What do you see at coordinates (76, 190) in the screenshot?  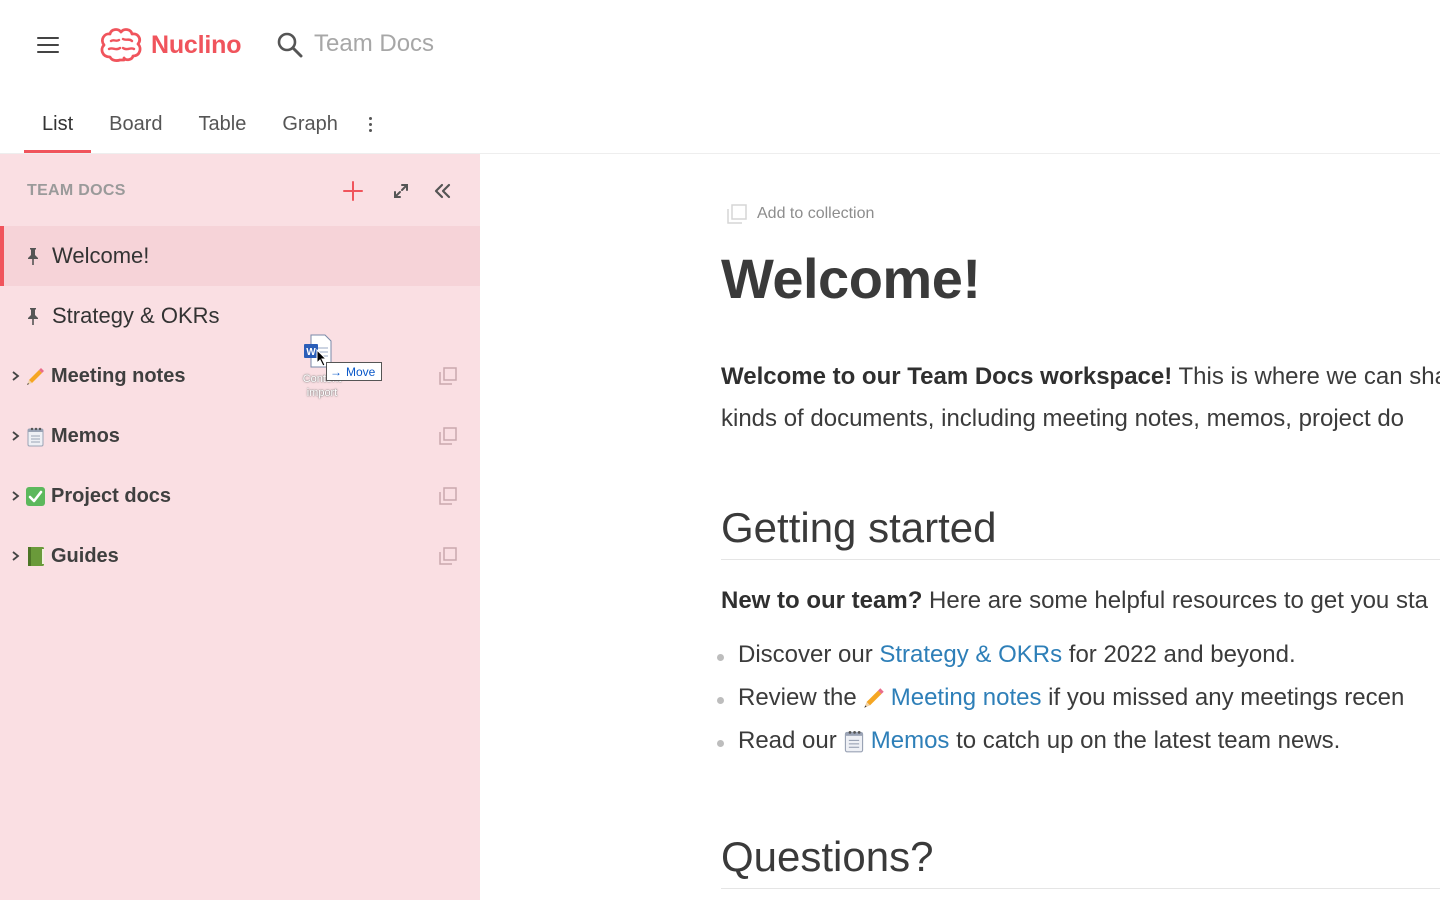 I see `workspace-title: TEAM DOCS` at bounding box center [76, 190].